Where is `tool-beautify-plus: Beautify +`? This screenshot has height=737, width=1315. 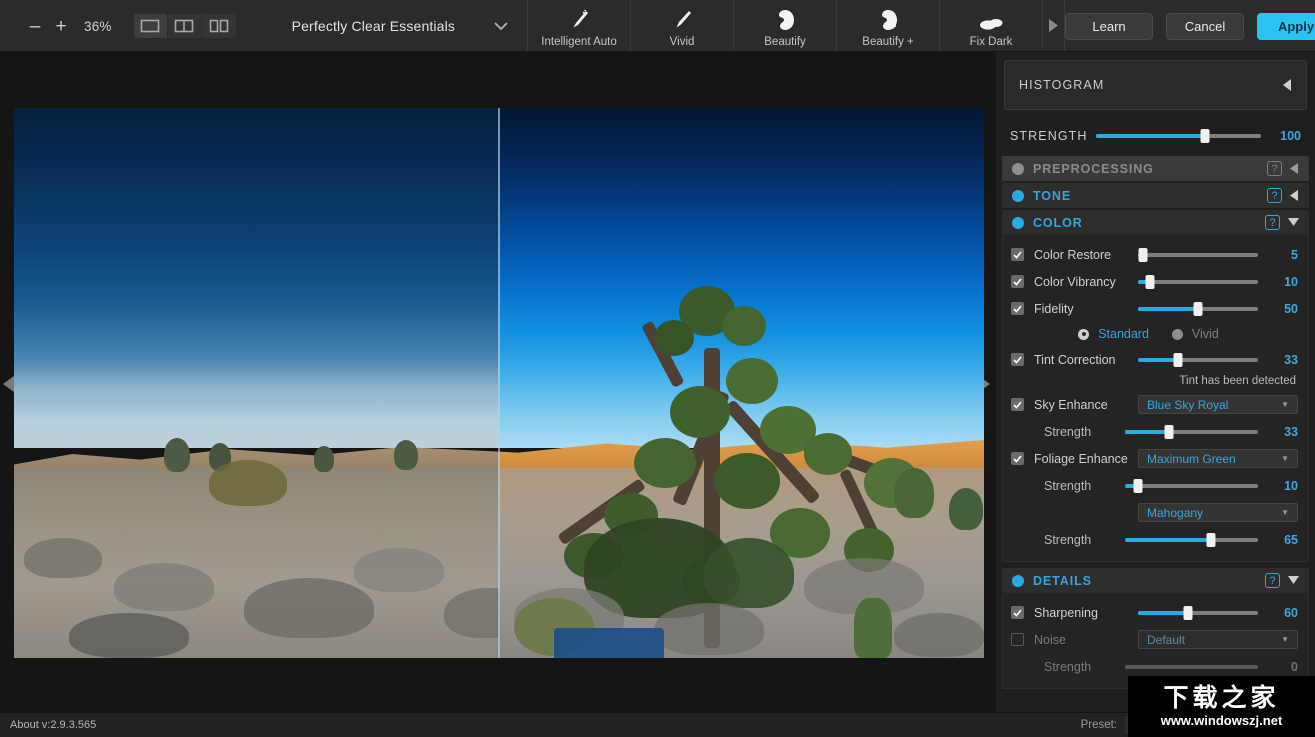 tool-beautify-plus: Beautify + is located at coordinates (889, 25).